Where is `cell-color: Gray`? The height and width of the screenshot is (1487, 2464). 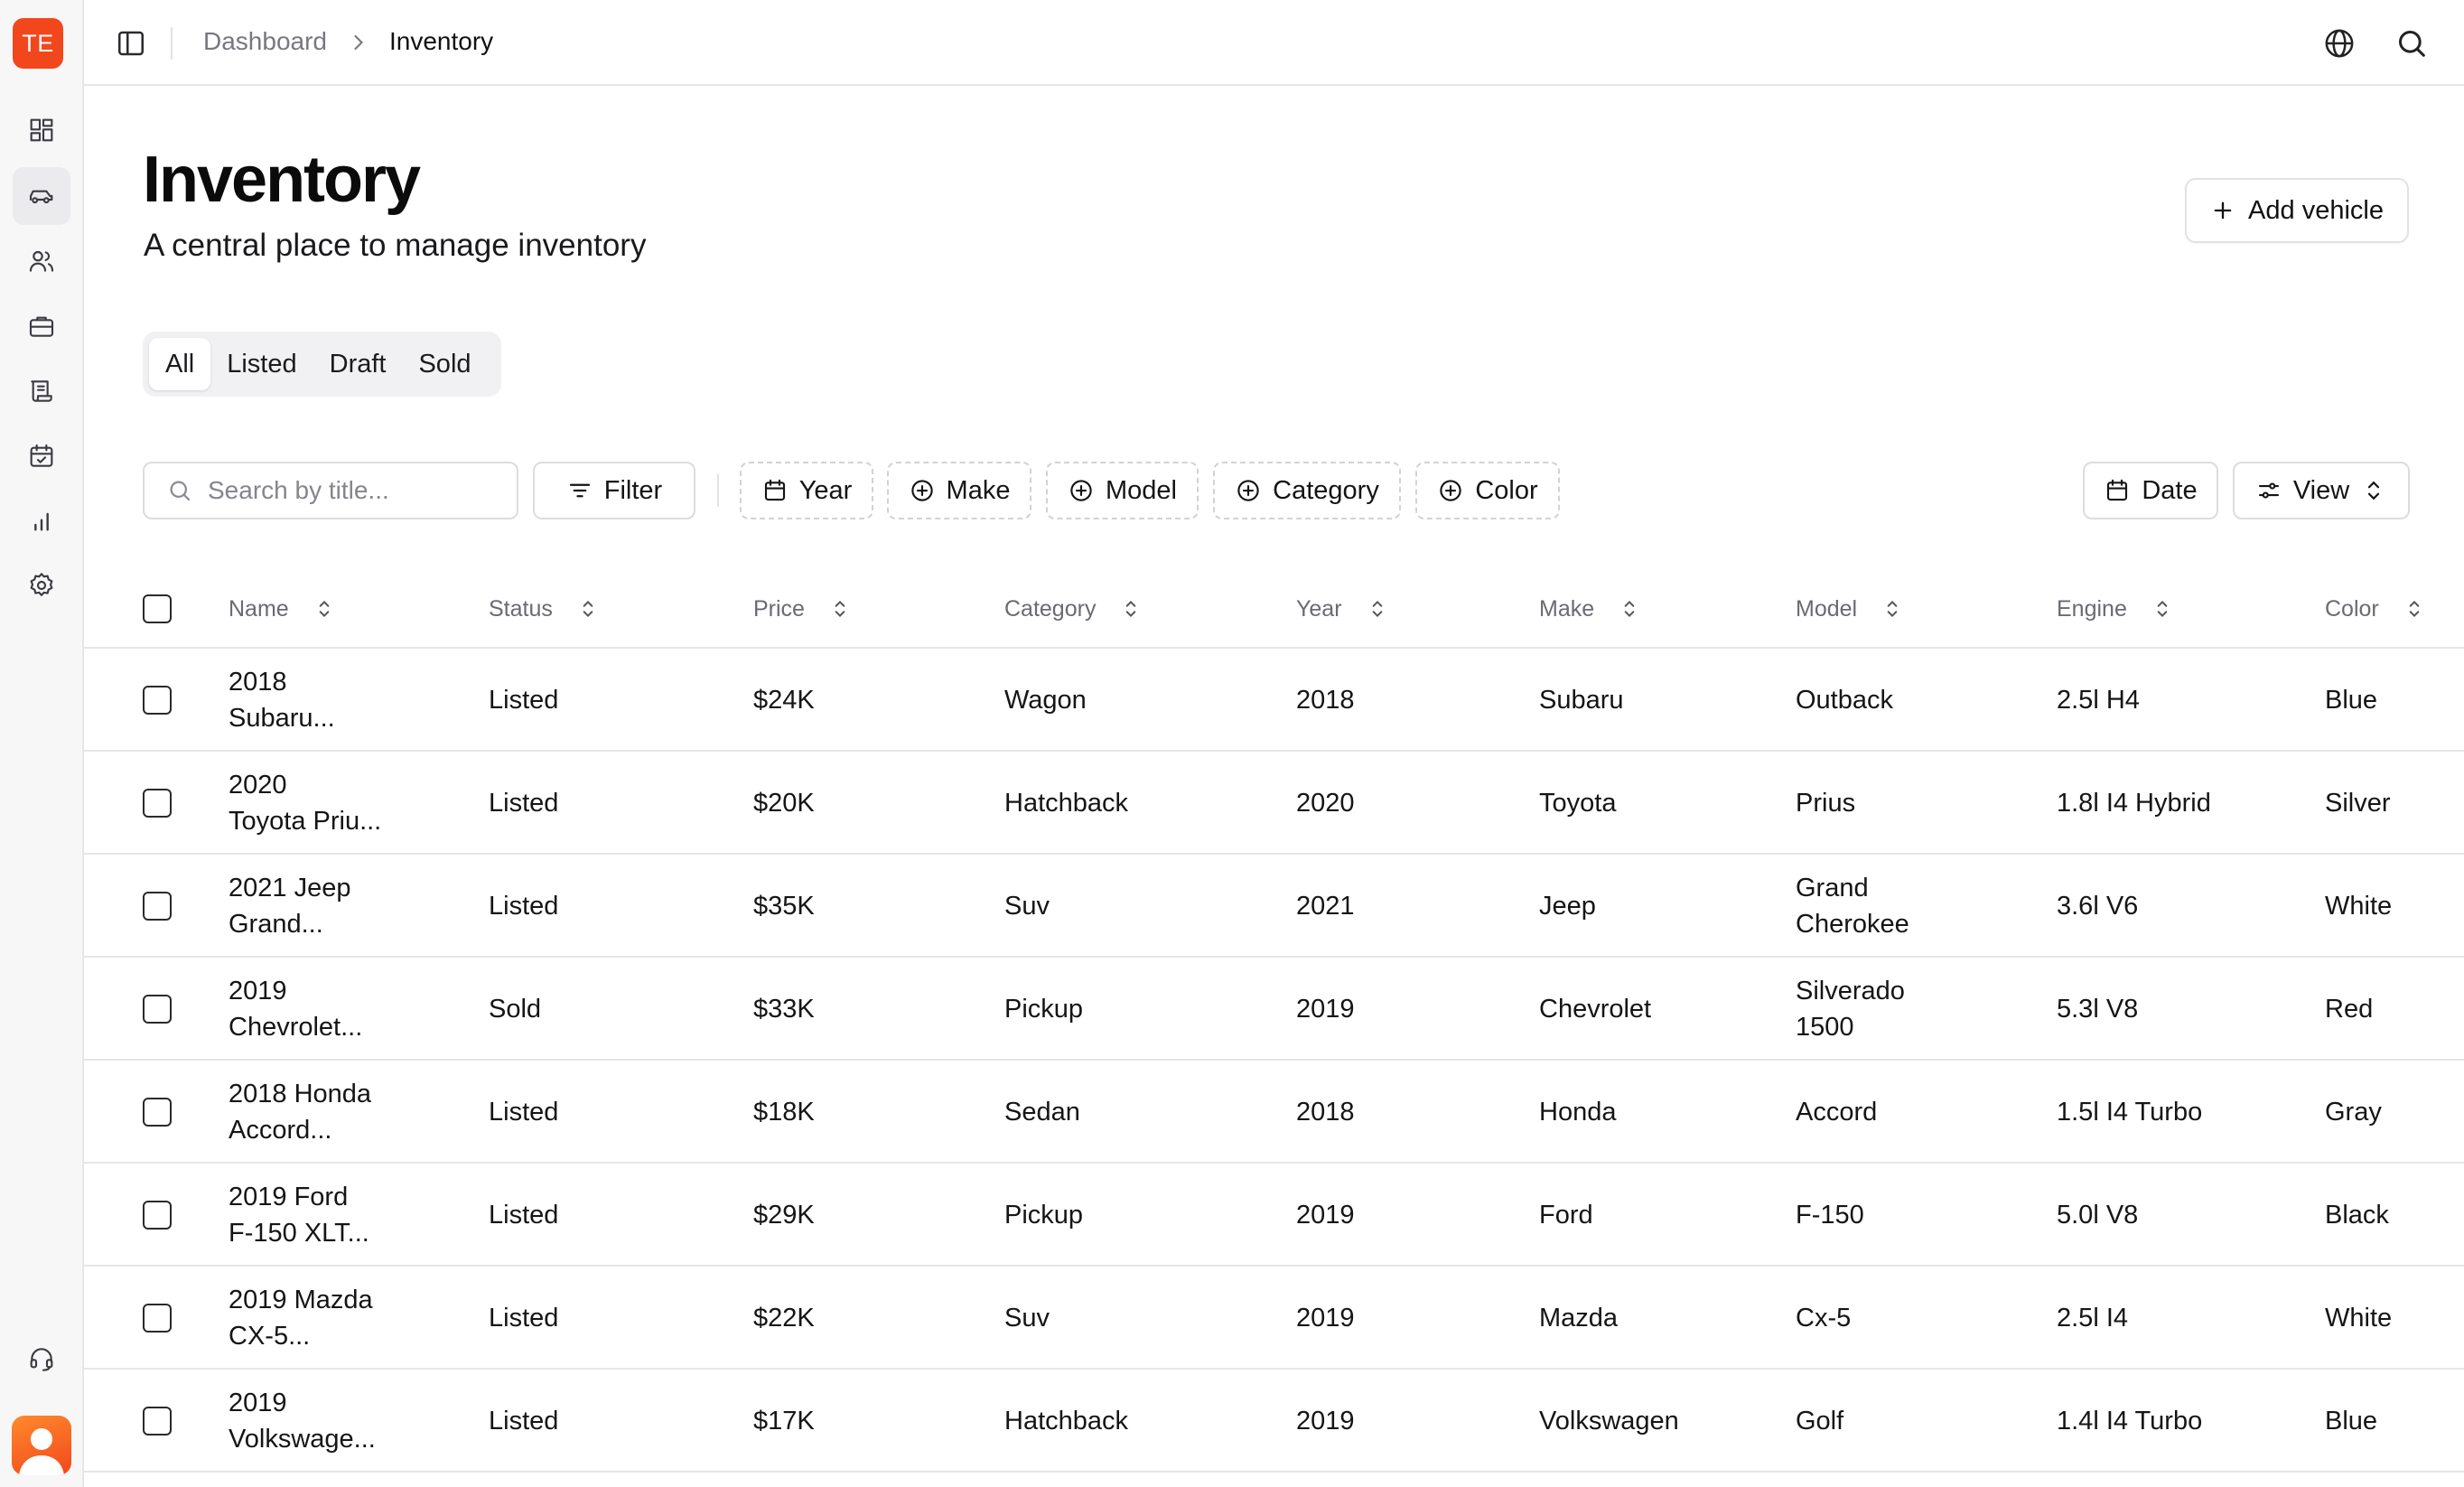 cell-color: Gray is located at coordinates (2353, 1113).